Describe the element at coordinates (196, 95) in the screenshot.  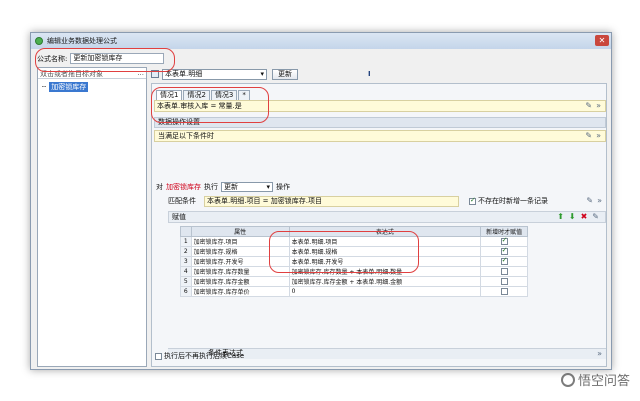
I see `tab-case-2: 情况2` at that location.